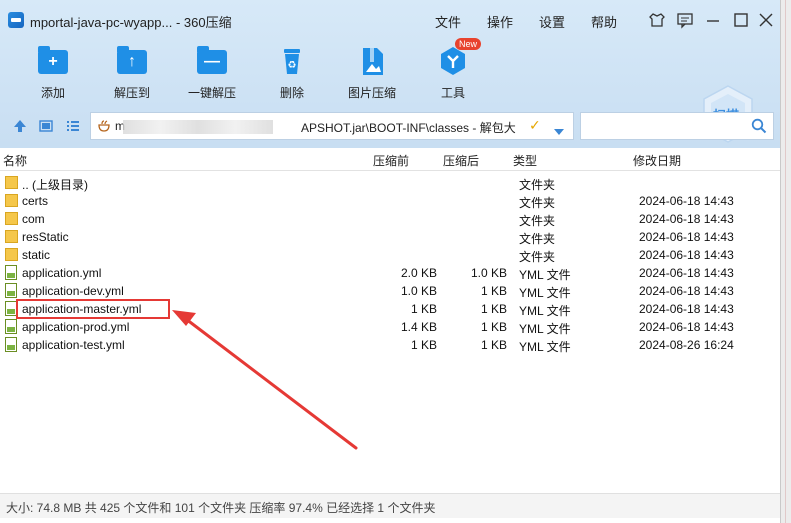 This screenshot has height=523, width=791. I want to click on background-divider, so click(785, 261).